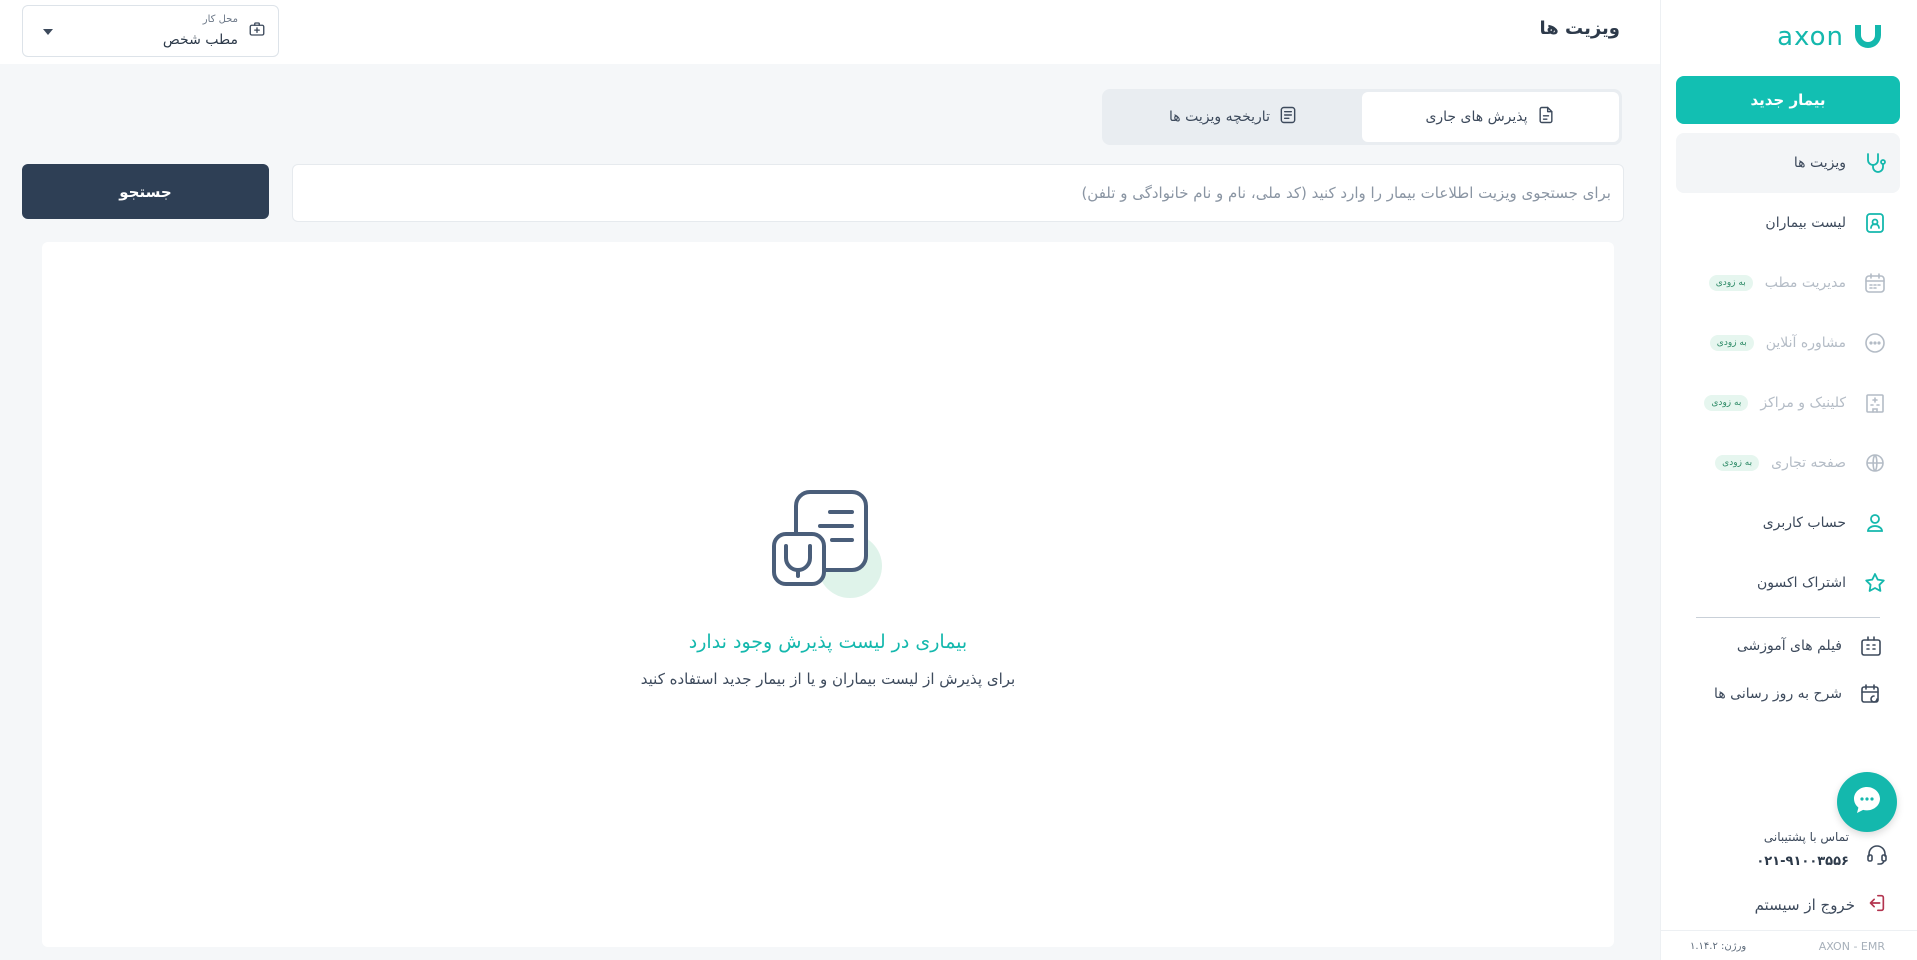  What do you see at coordinates (1802, 861) in the screenshot?
I see `support-phone: ۰۲۱-۹۱۰۰۳۵۵۶` at bounding box center [1802, 861].